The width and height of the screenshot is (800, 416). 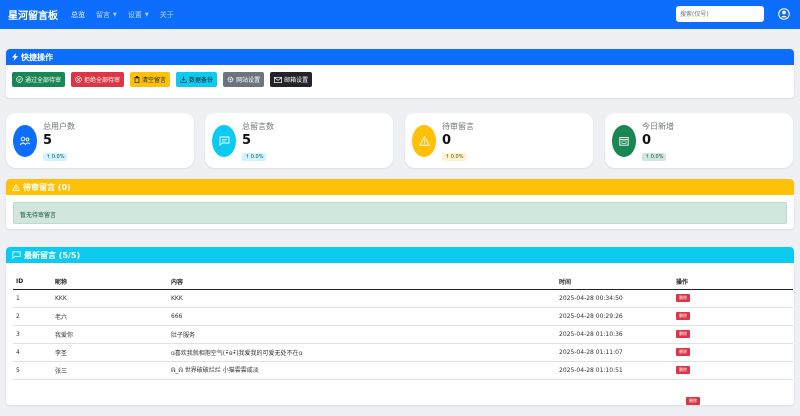 What do you see at coordinates (37, 57) in the screenshot?
I see `quick-actions-title: 快捷操作` at bounding box center [37, 57].